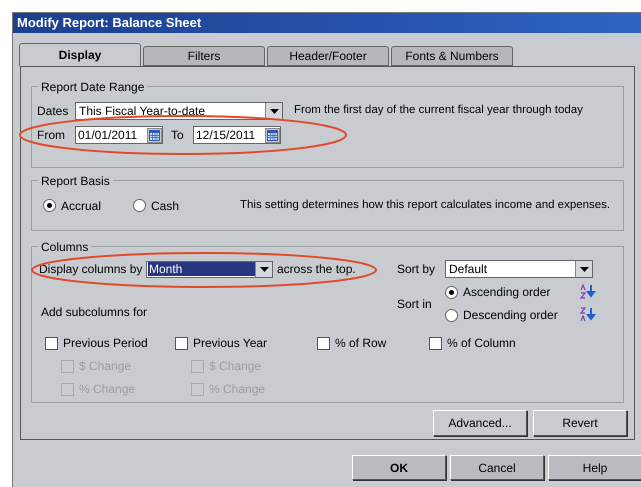 The image size is (641, 487). Describe the element at coordinates (105, 343) in the screenshot. I see `checkbox-label: Previous Period` at that location.